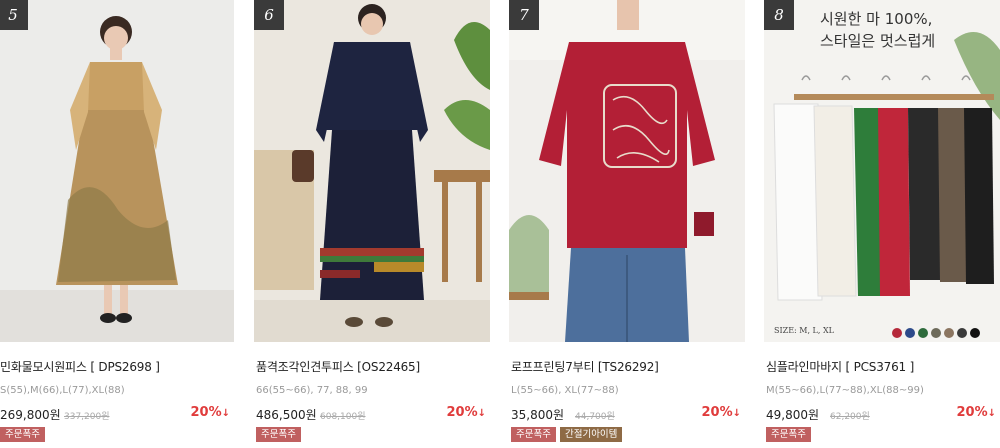 This screenshot has width=1000, height=448. Describe the element at coordinates (538, 415) in the screenshot. I see `product-price: 35,800원` at that location.